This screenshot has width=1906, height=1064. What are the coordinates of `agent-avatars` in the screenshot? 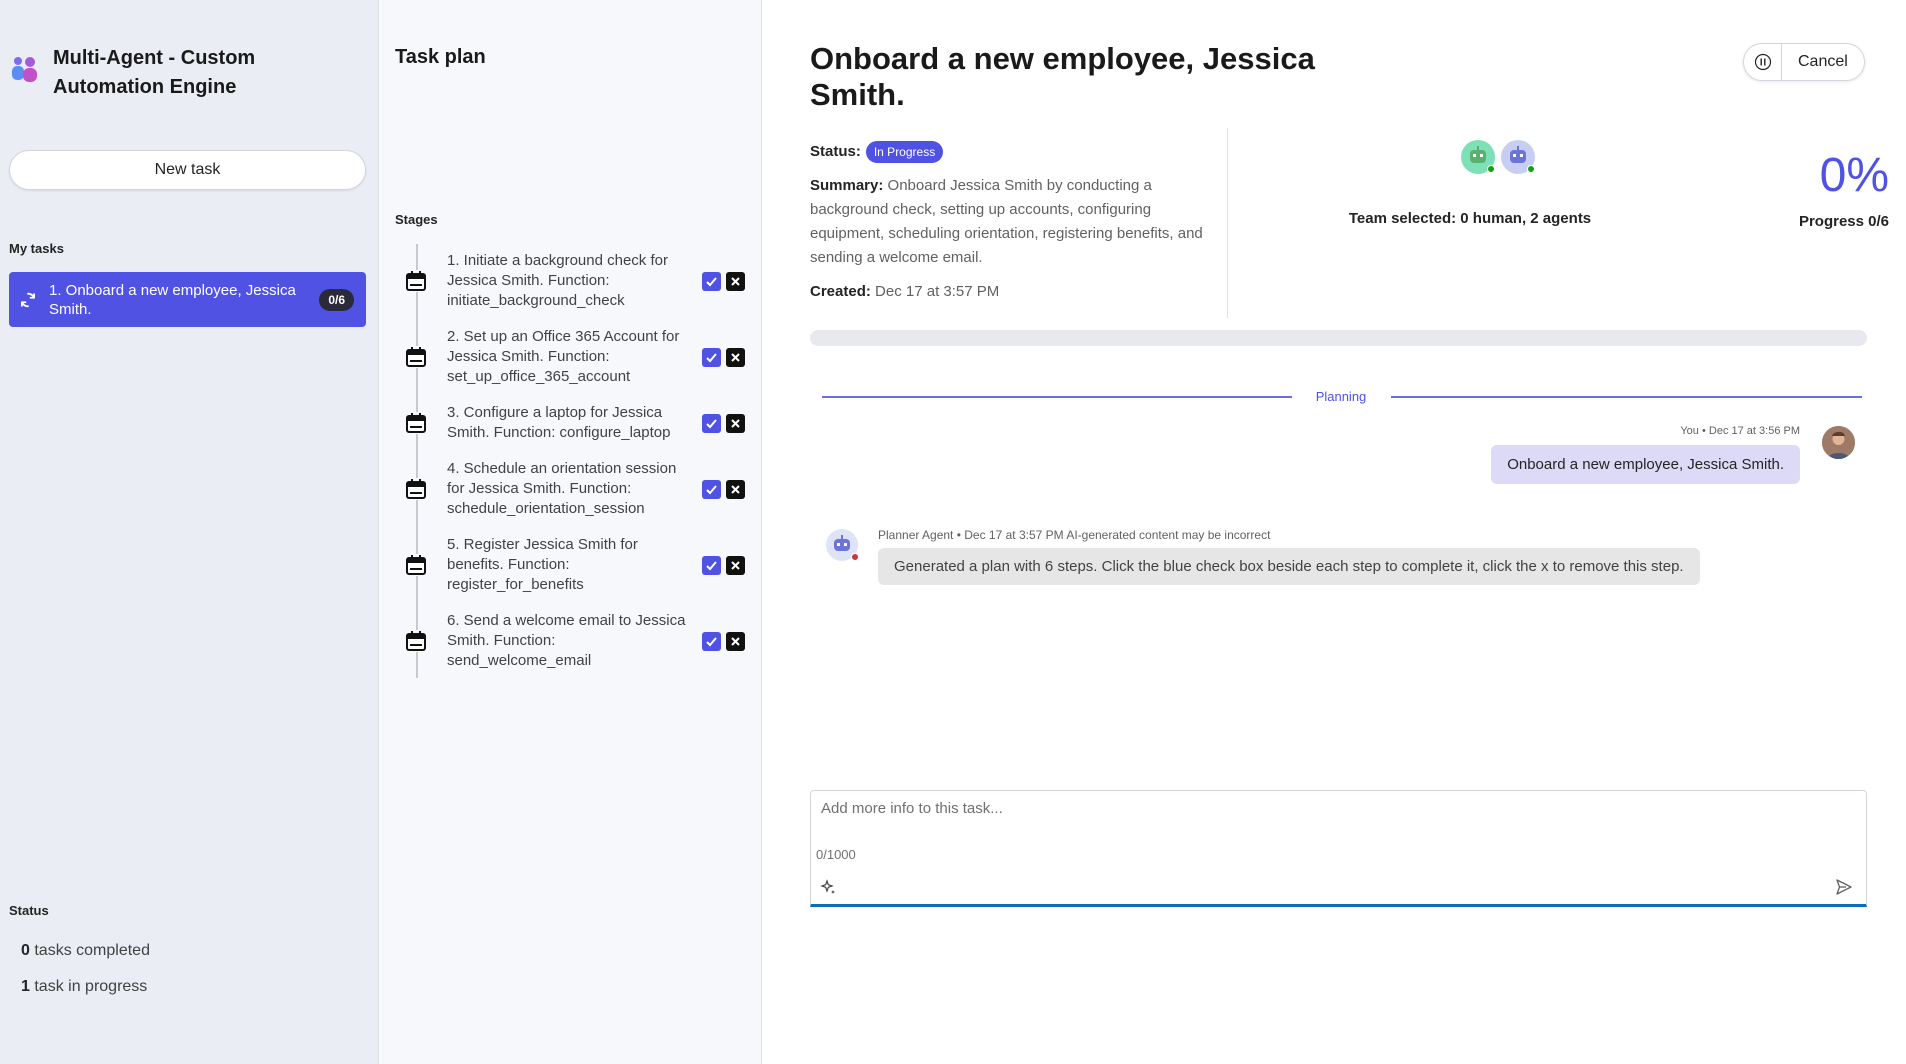 It's located at (1498, 157).